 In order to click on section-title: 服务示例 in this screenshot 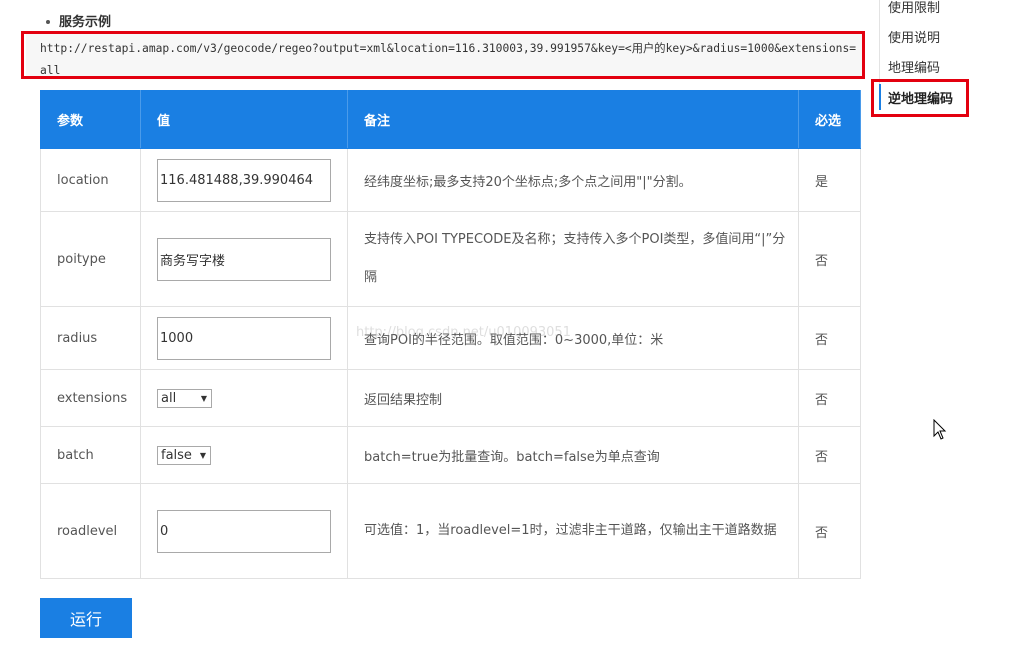, I will do `click(78, 20)`.